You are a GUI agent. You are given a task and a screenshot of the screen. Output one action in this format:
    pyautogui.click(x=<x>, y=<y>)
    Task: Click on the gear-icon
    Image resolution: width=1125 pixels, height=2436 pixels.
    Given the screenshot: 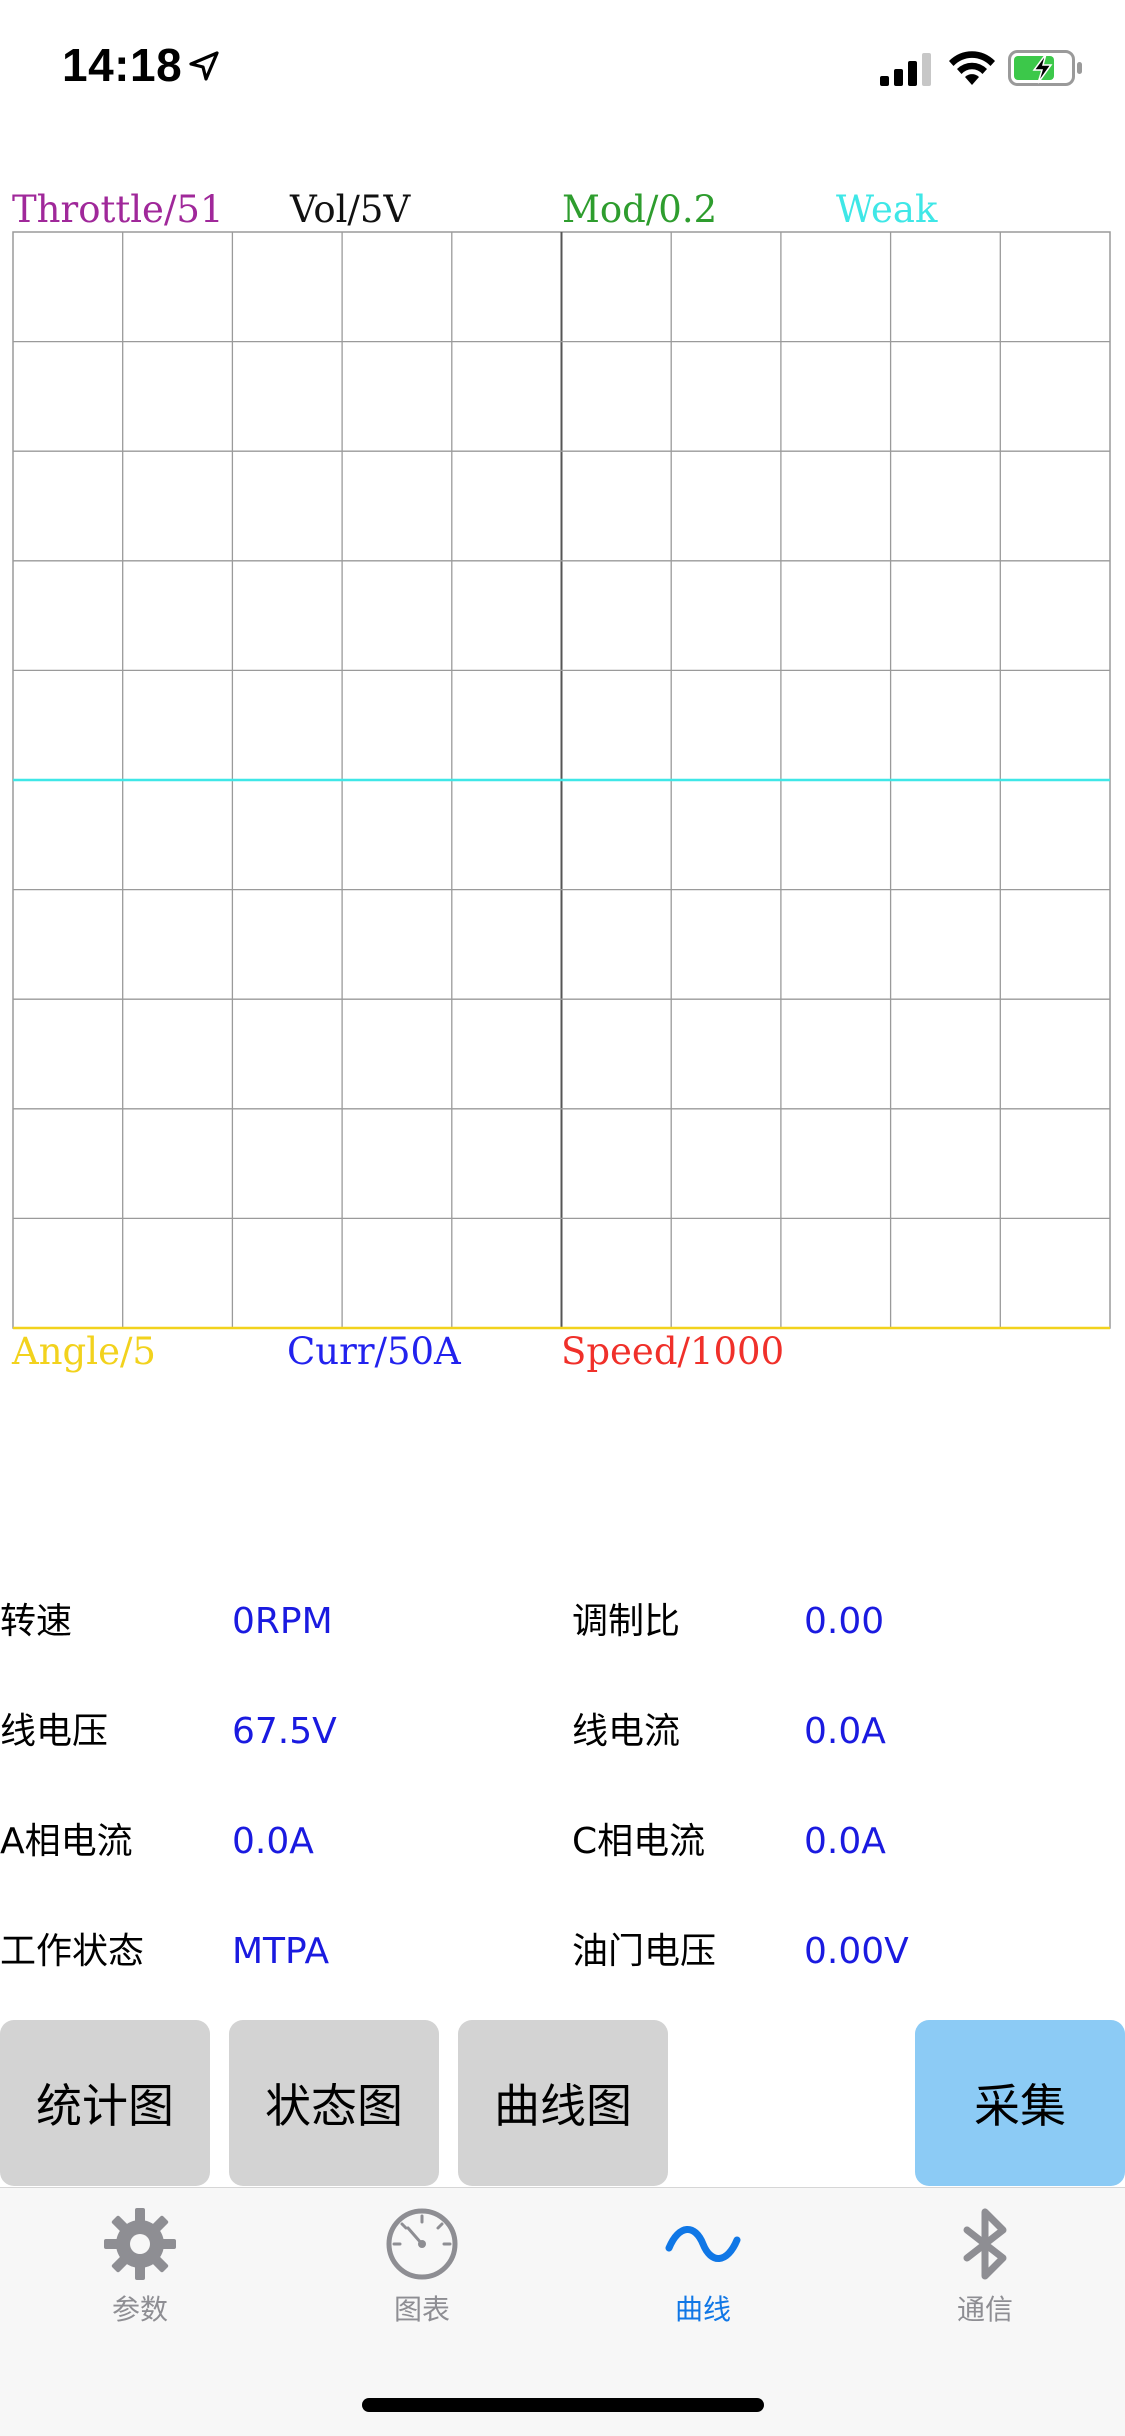 What is the action you would take?
    pyautogui.click(x=140, y=2244)
    